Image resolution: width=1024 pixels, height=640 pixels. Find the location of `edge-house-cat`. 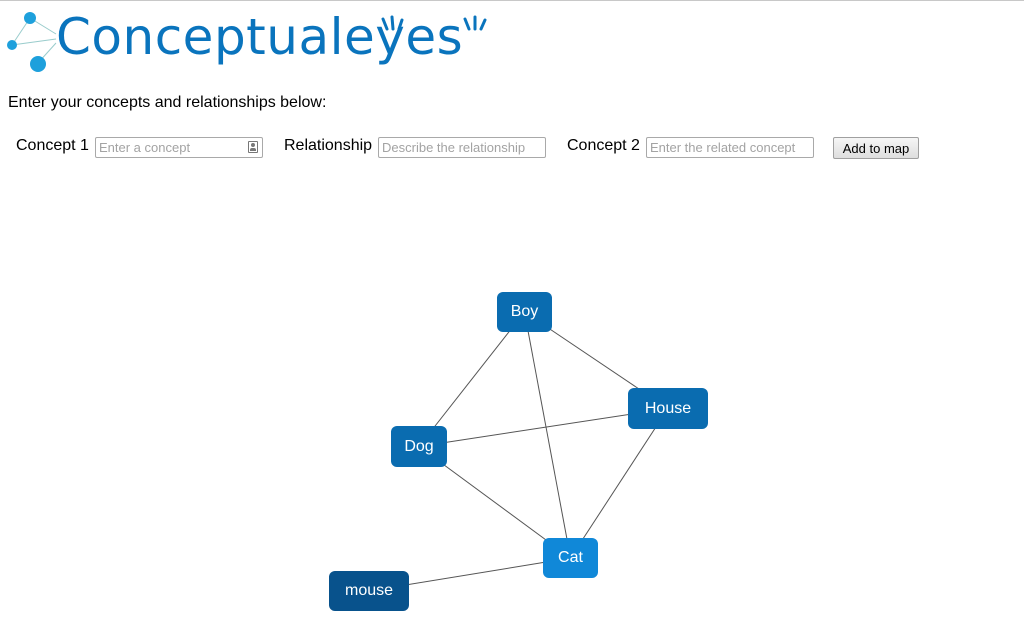

edge-house-cat is located at coordinates (619, 483).